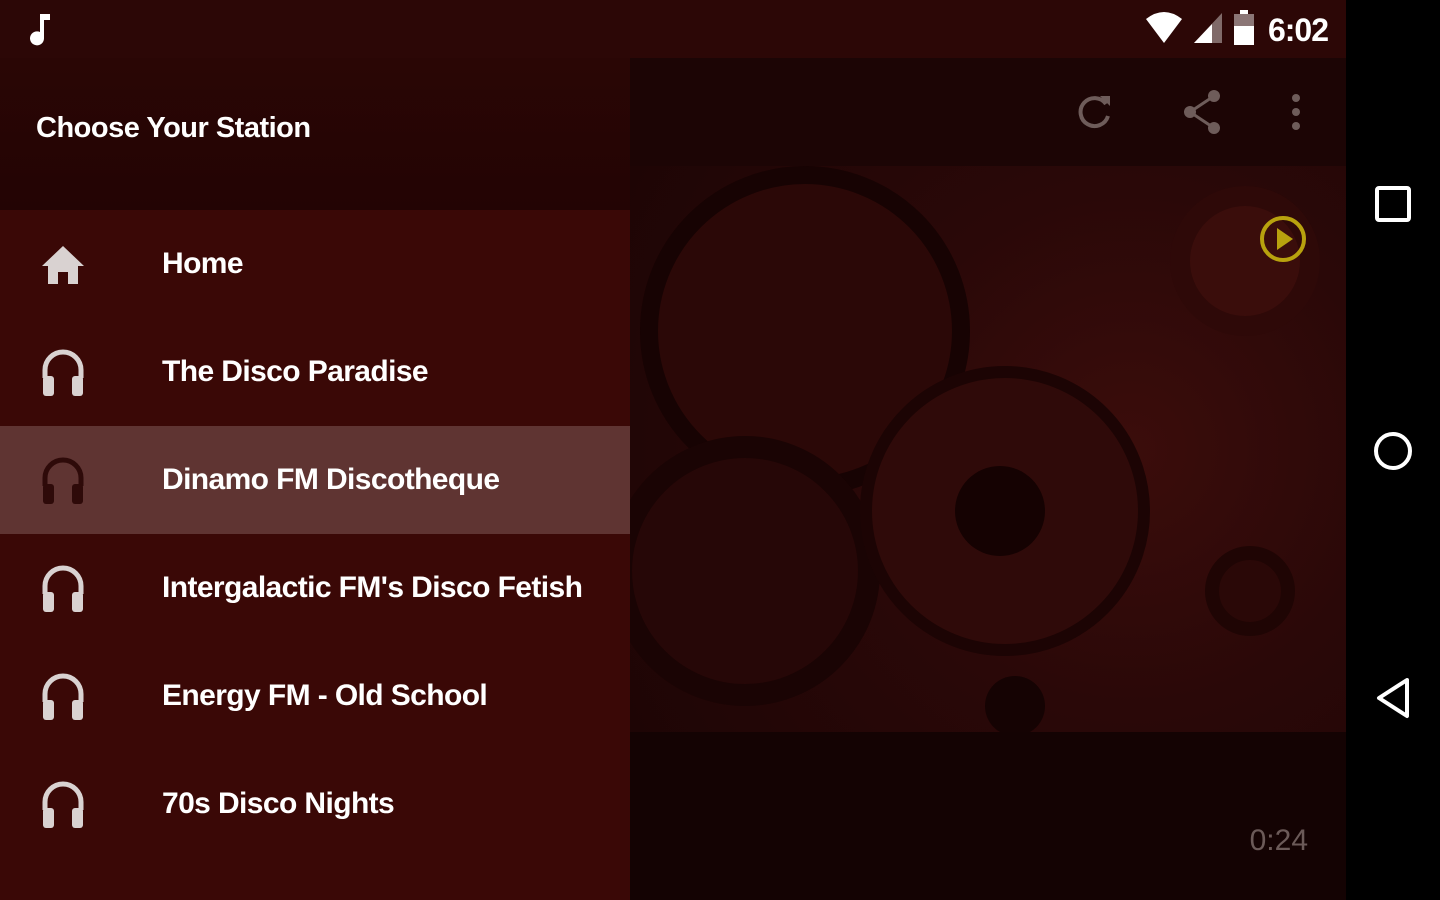  I want to click on menu-item-station: Intergalactic FM's Disco Fetish, so click(315, 588).